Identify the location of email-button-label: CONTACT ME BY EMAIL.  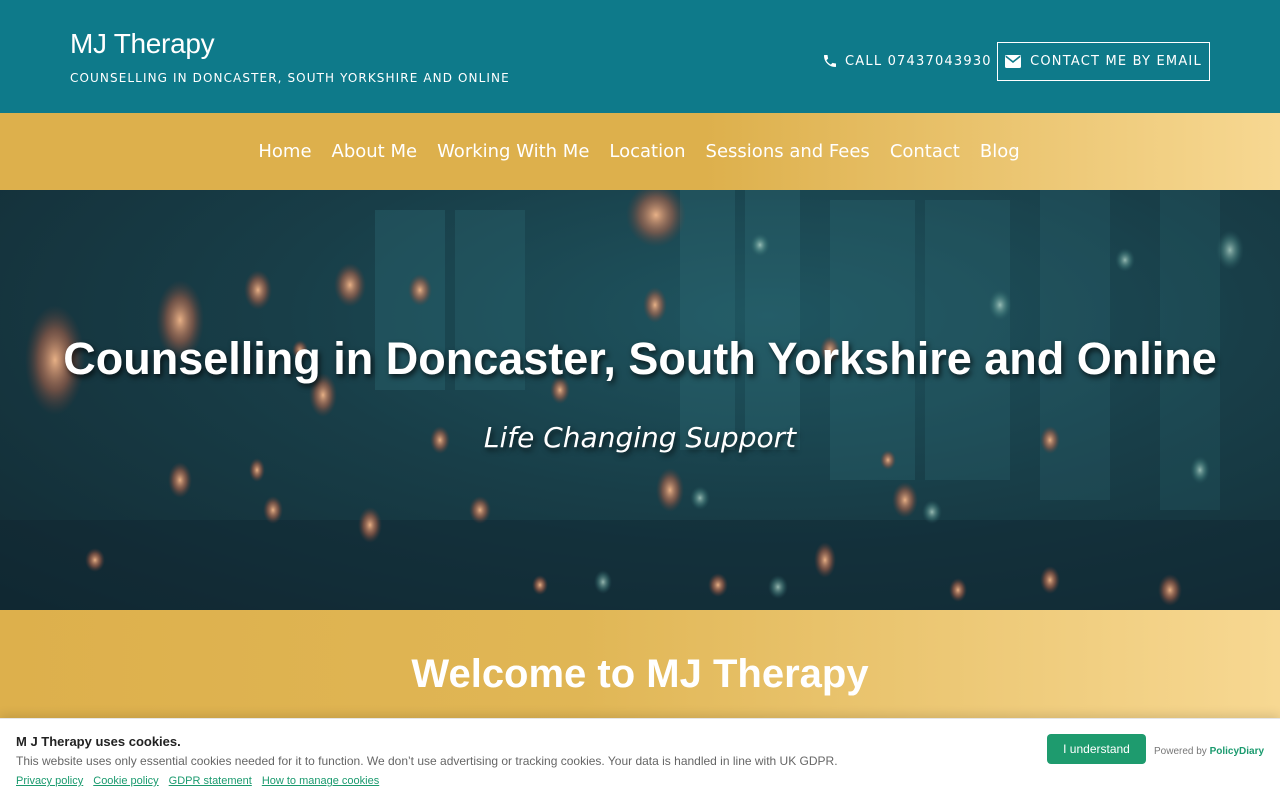
(1116, 61).